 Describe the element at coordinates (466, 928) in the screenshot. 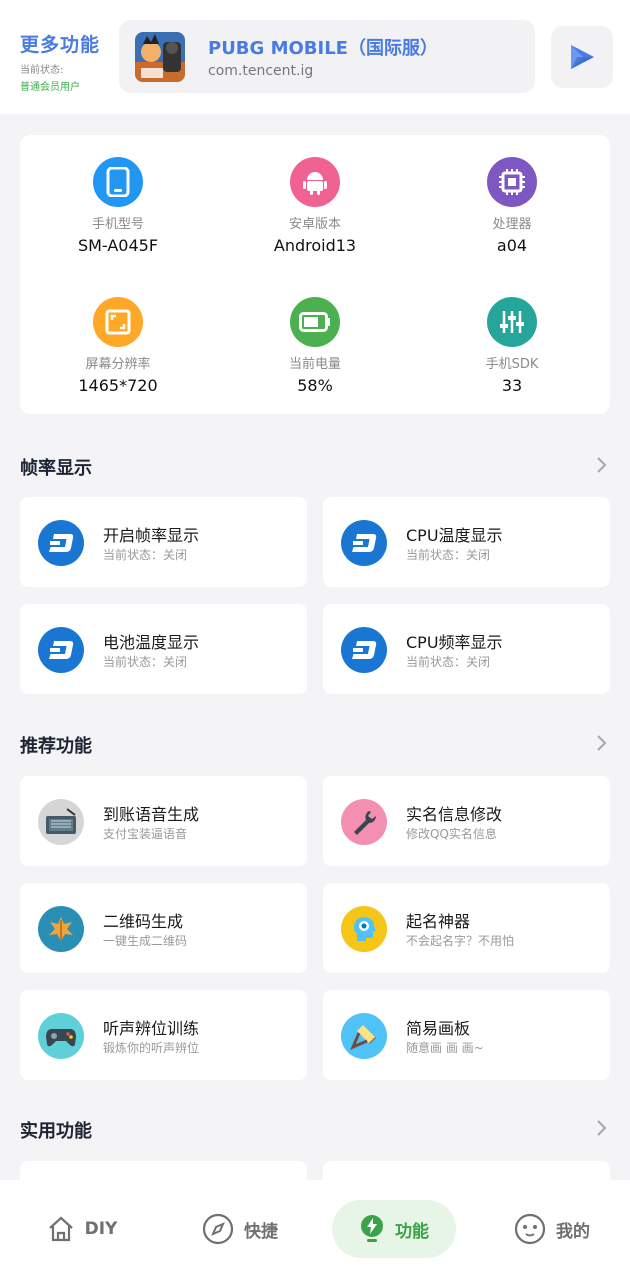

I see `name-generator-tile: 起名神器 不会起名字？不用怕` at that location.